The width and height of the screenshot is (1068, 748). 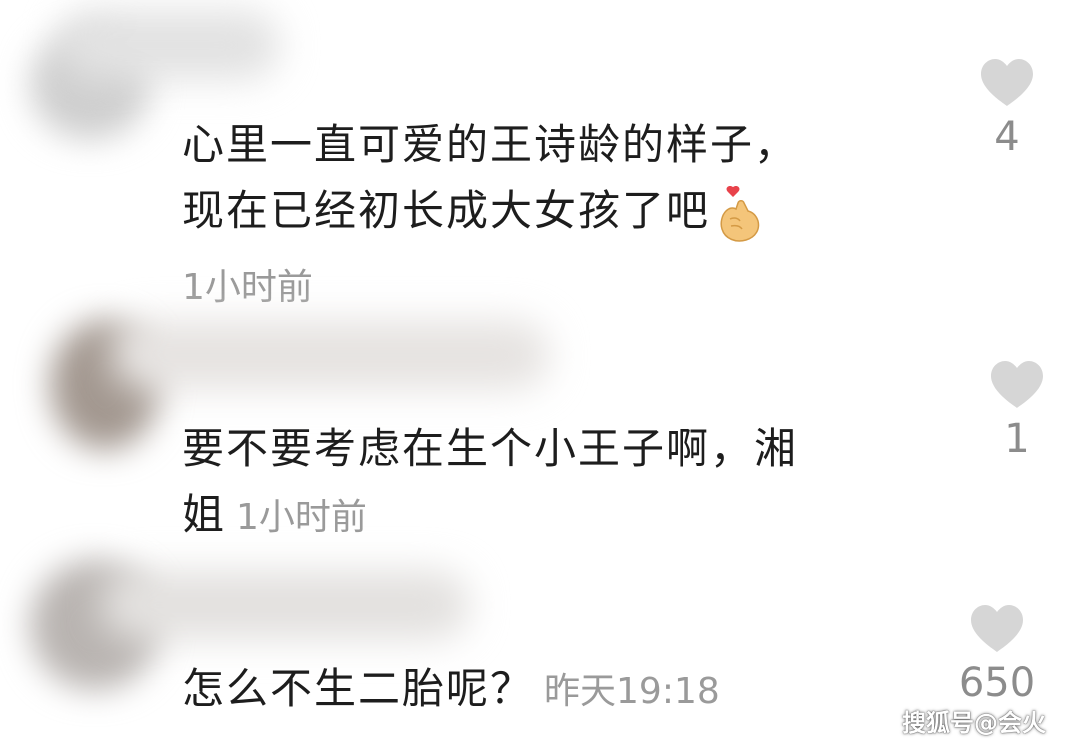 What do you see at coordinates (490, 144) in the screenshot?
I see `comment-text-line: 心里一直可爱的王诗龄的样子，` at bounding box center [490, 144].